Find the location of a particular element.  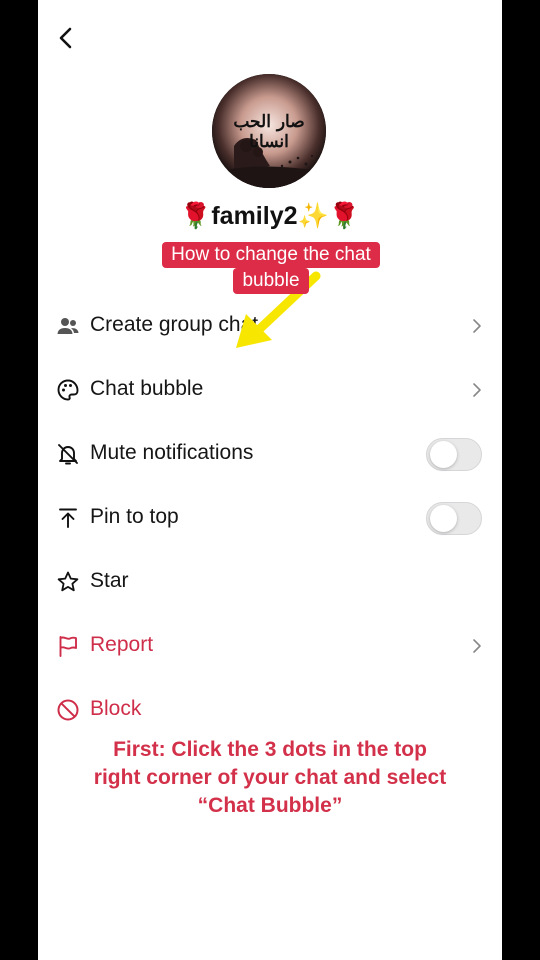

chat-name: 🌹family2✨🌹 is located at coordinates (270, 216).